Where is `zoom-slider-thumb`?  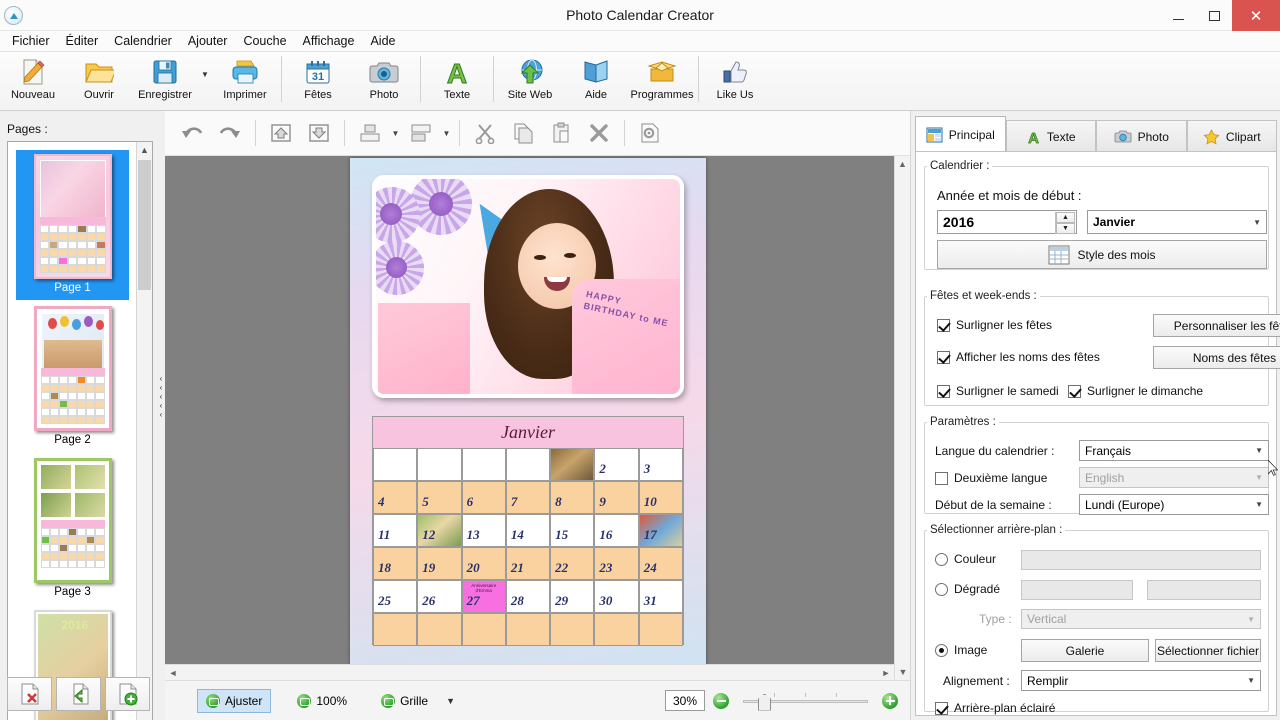 zoom-slider-thumb is located at coordinates (764, 702).